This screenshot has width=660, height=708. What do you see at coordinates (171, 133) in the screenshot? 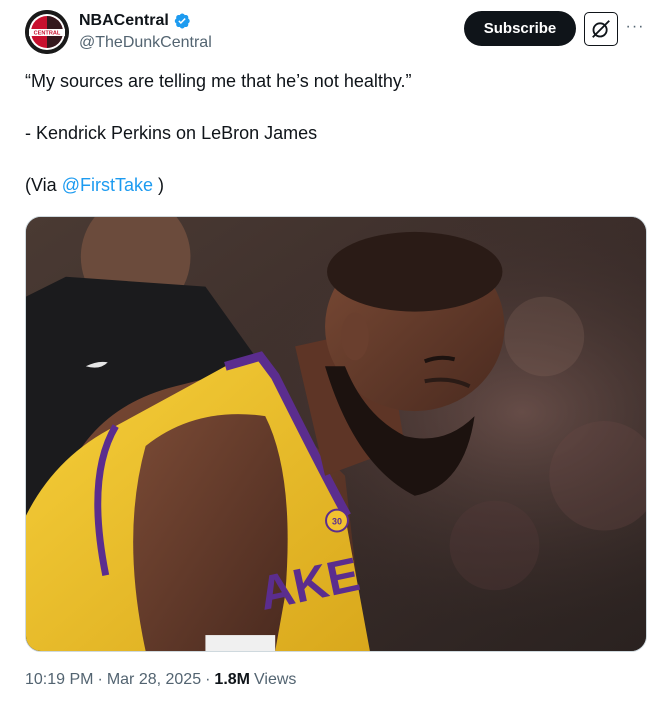
I see `tweet-attribution: - Kendrick Perkins on LeBron James` at bounding box center [171, 133].